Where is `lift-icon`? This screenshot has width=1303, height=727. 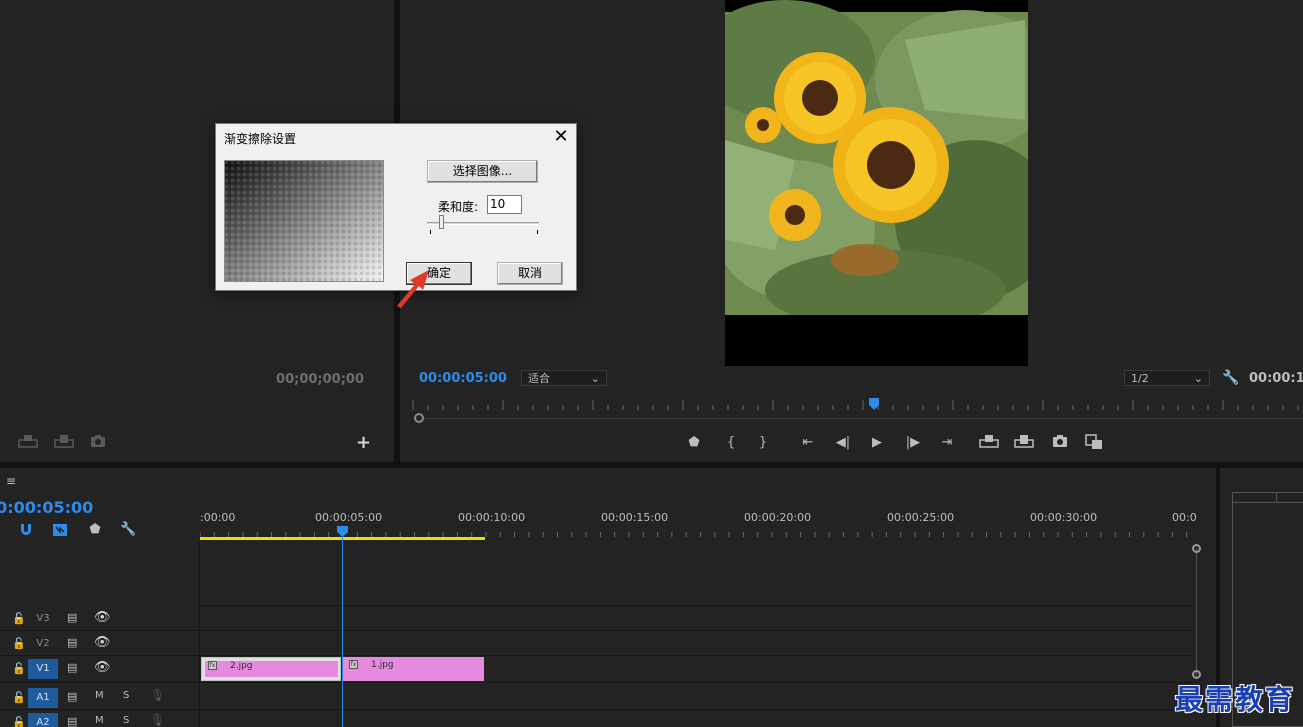 lift-icon is located at coordinates (989, 443).